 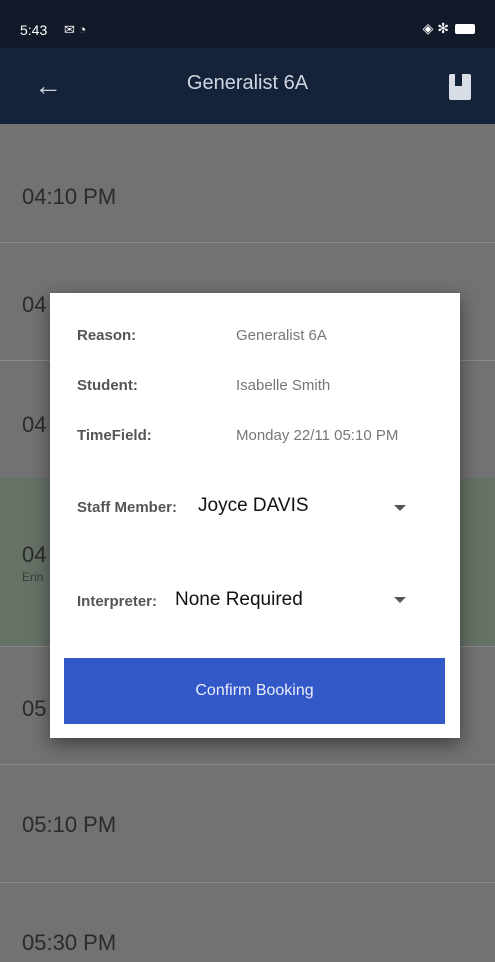 What do you see at coordinates (247, 24) in the screenshot?
I see `status-bar: 5:43 ✉ ◔ ◈ ✻` at bounding box center [247, 24].